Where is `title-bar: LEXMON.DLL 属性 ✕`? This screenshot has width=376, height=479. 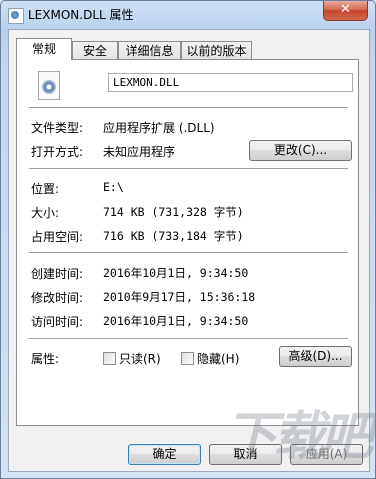 title-bar: LEXMON.DLL 属性 ✕ is located at coordinates (188, 15).